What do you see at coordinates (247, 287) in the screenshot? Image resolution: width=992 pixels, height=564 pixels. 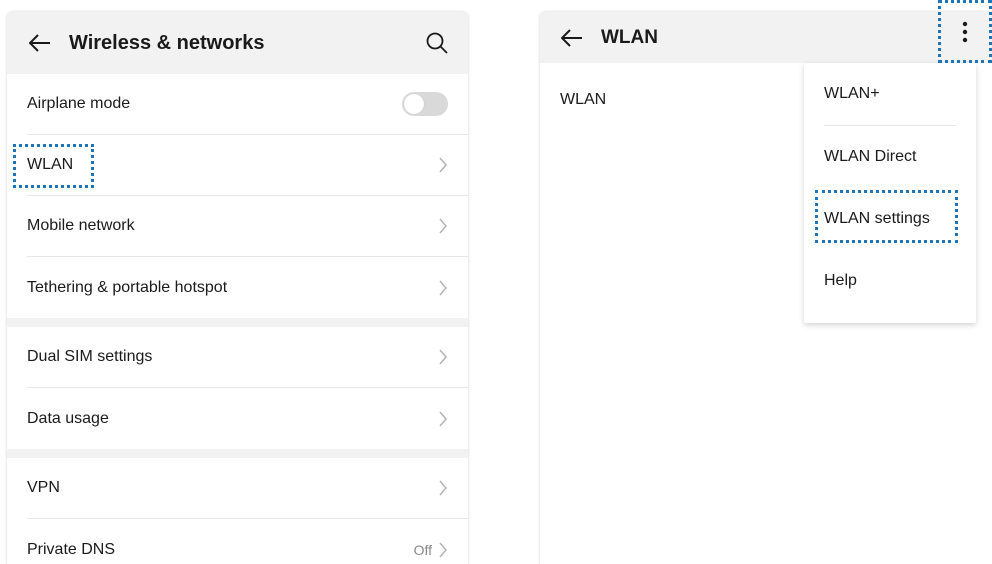 I see `setting-tethering-hotspot: Tethering & portable hotspot` at bounding box center [247, 287].